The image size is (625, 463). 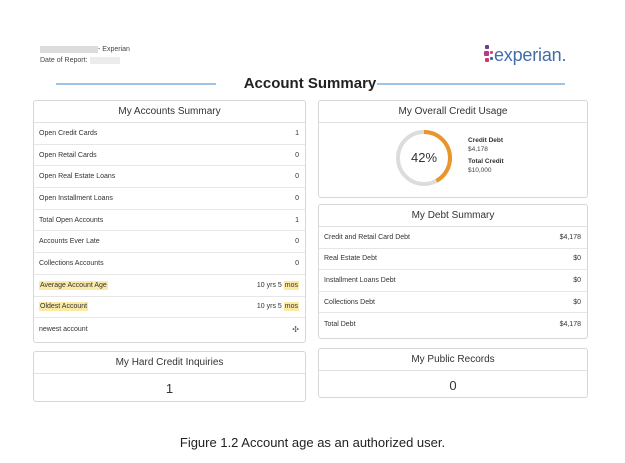 I want to click on list-item: Open Real Estate Loans 0, so click(x=169, y=177).